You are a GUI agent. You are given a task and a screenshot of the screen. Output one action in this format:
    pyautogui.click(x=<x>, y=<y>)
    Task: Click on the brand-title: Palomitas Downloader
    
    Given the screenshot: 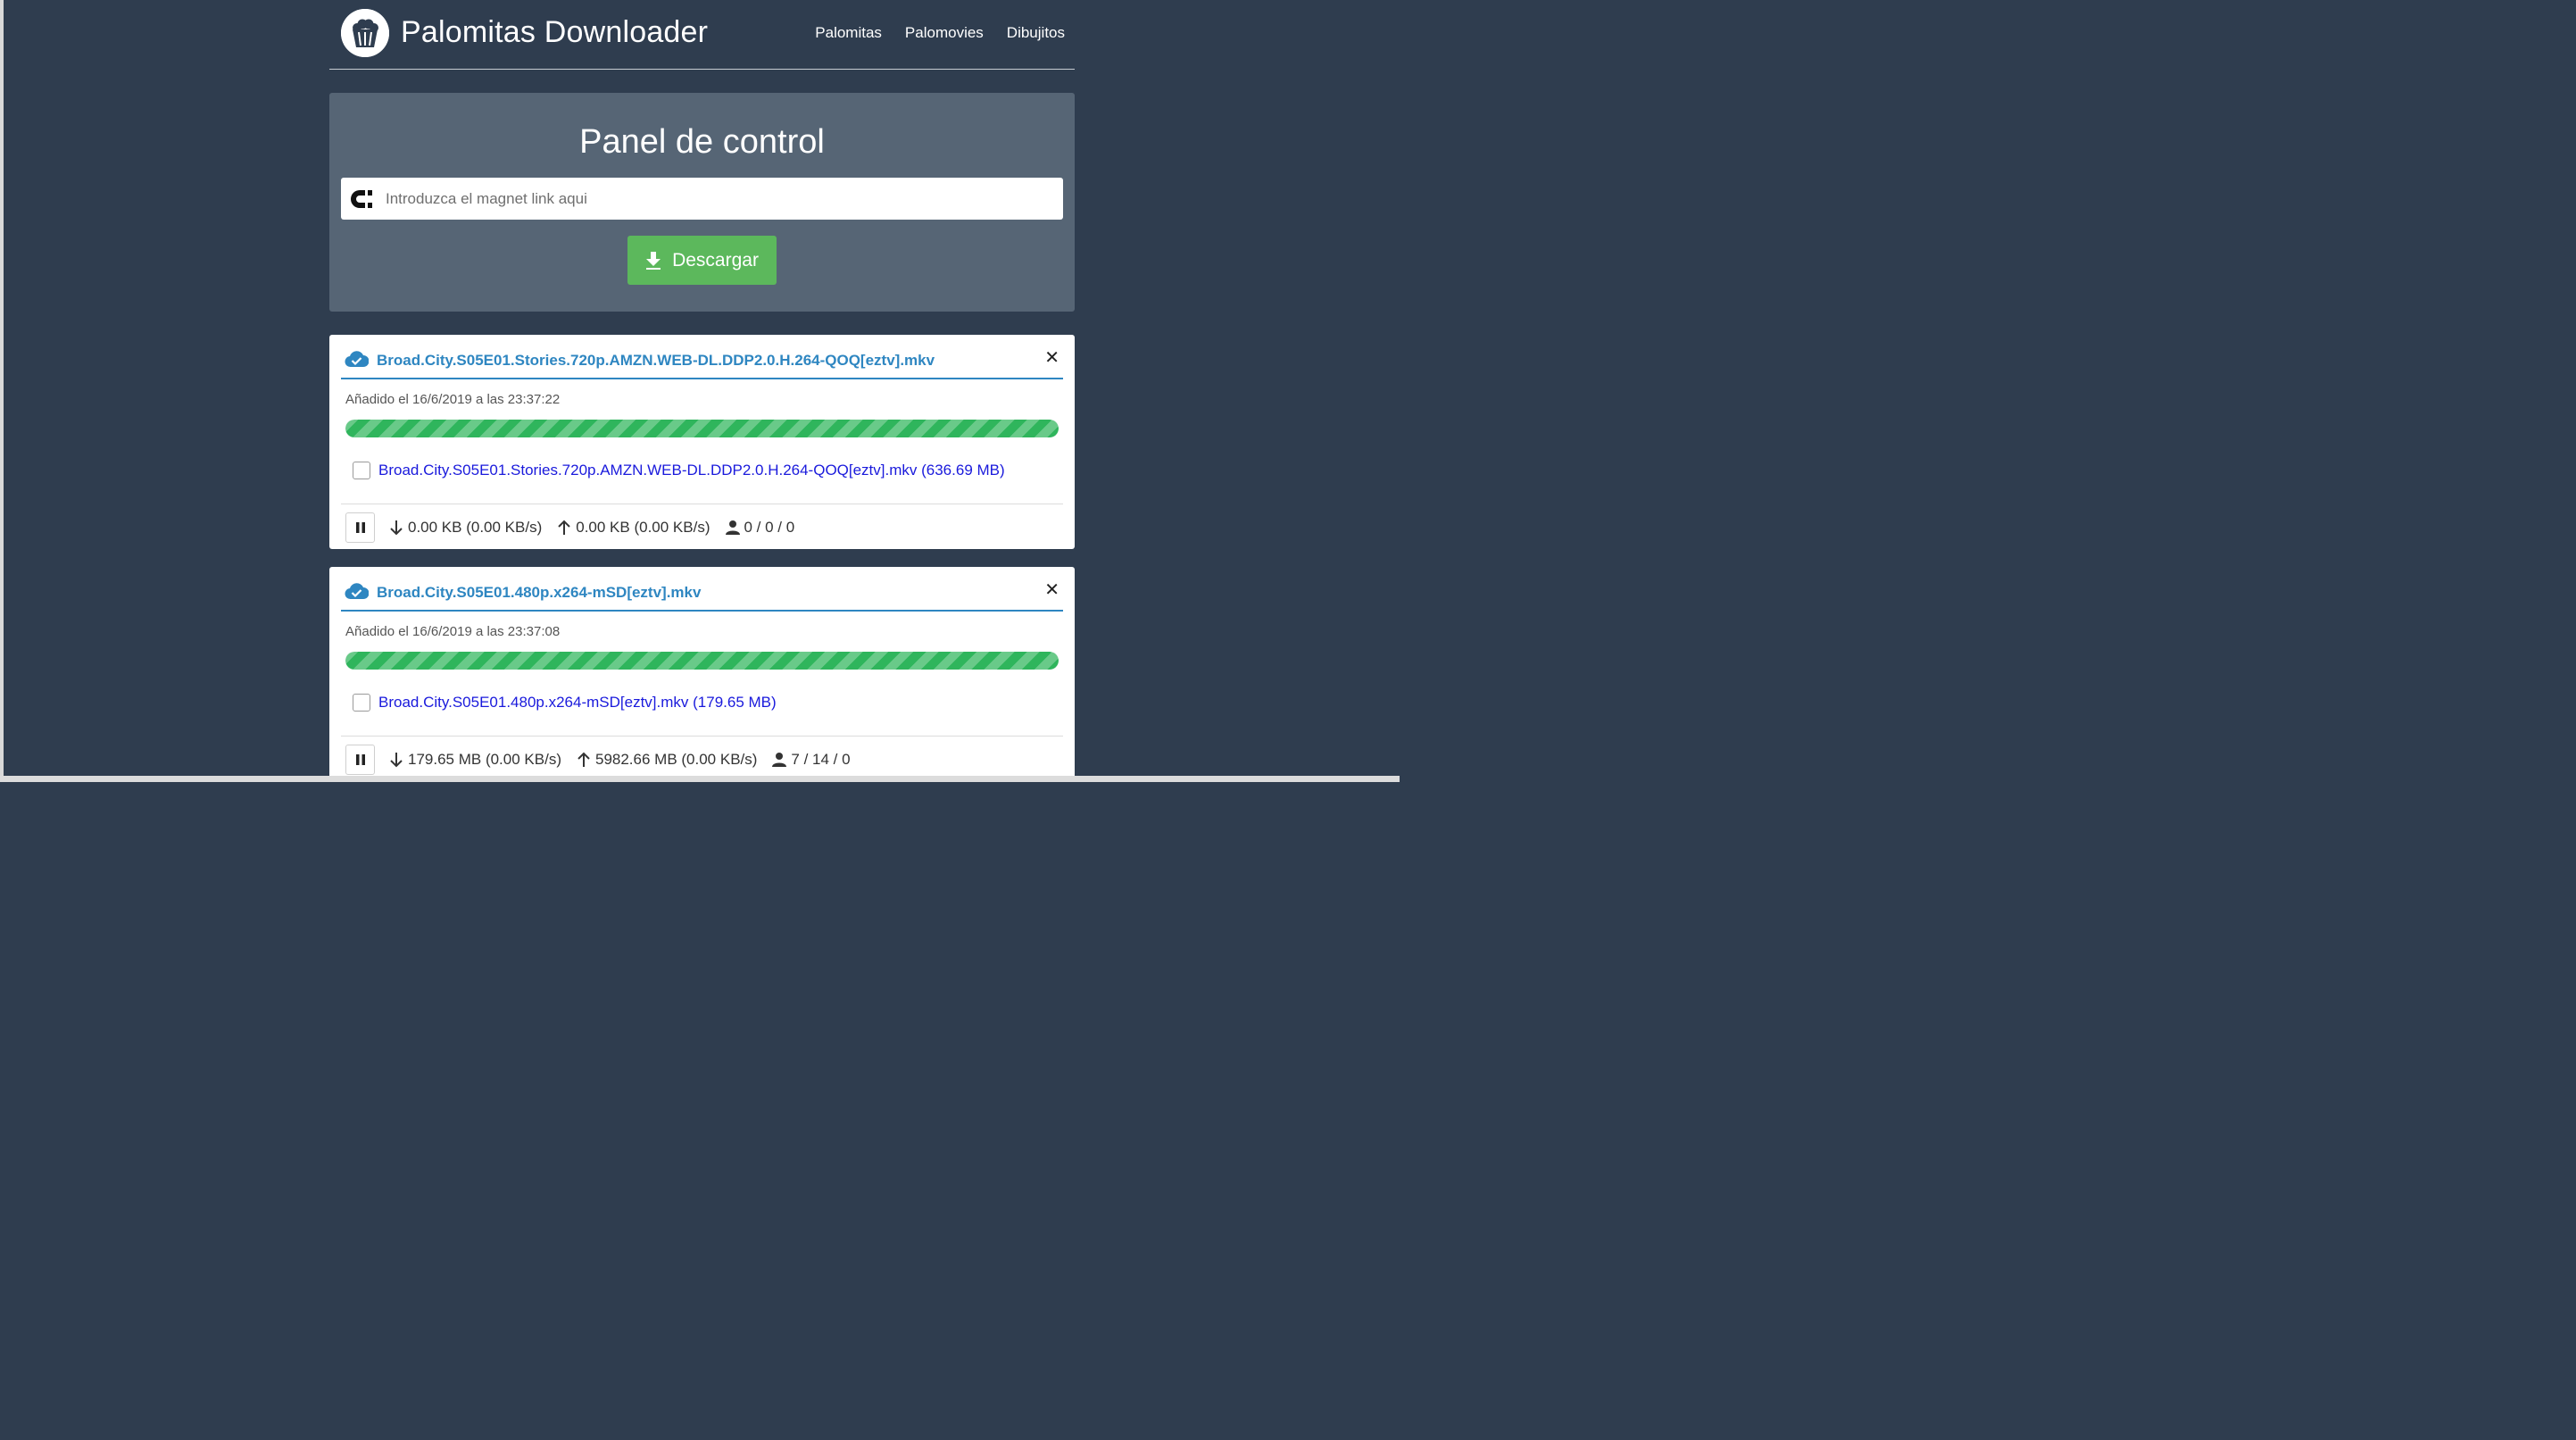 What is the action you would take?
    pyautogui.click(x=554, y=32)
    